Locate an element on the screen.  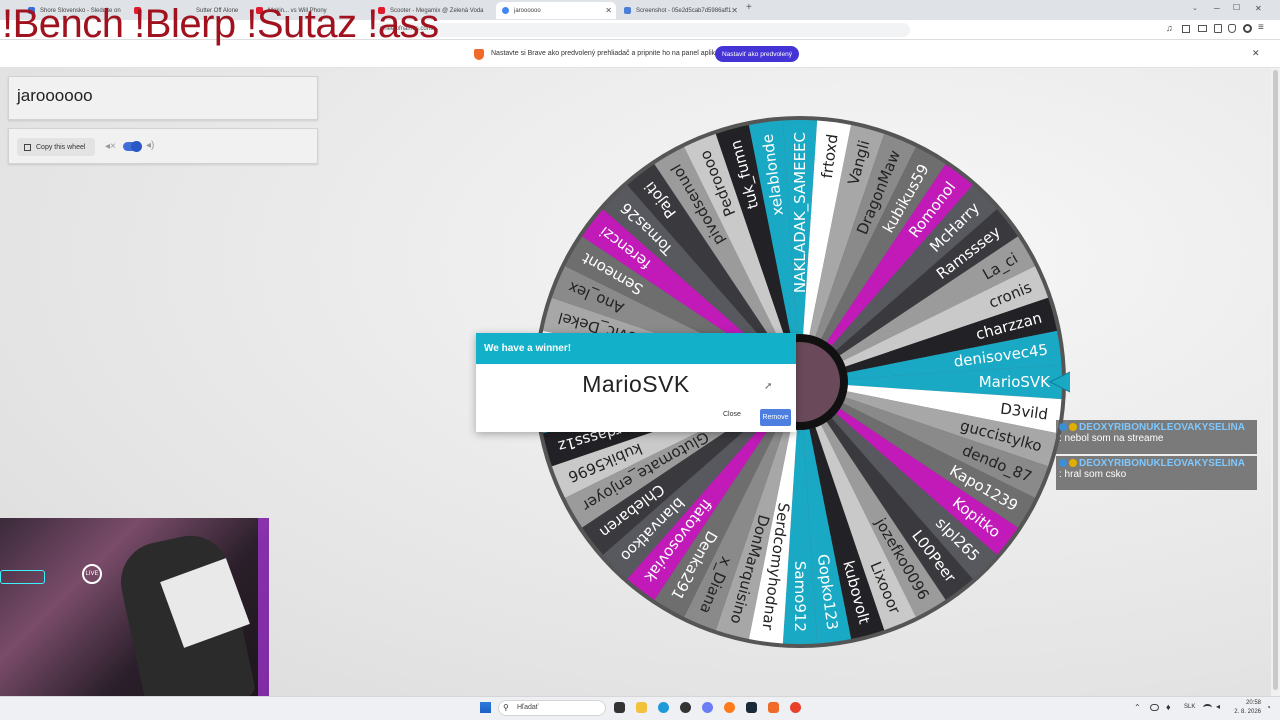
edge-icon is located at coordinates (663, 707).